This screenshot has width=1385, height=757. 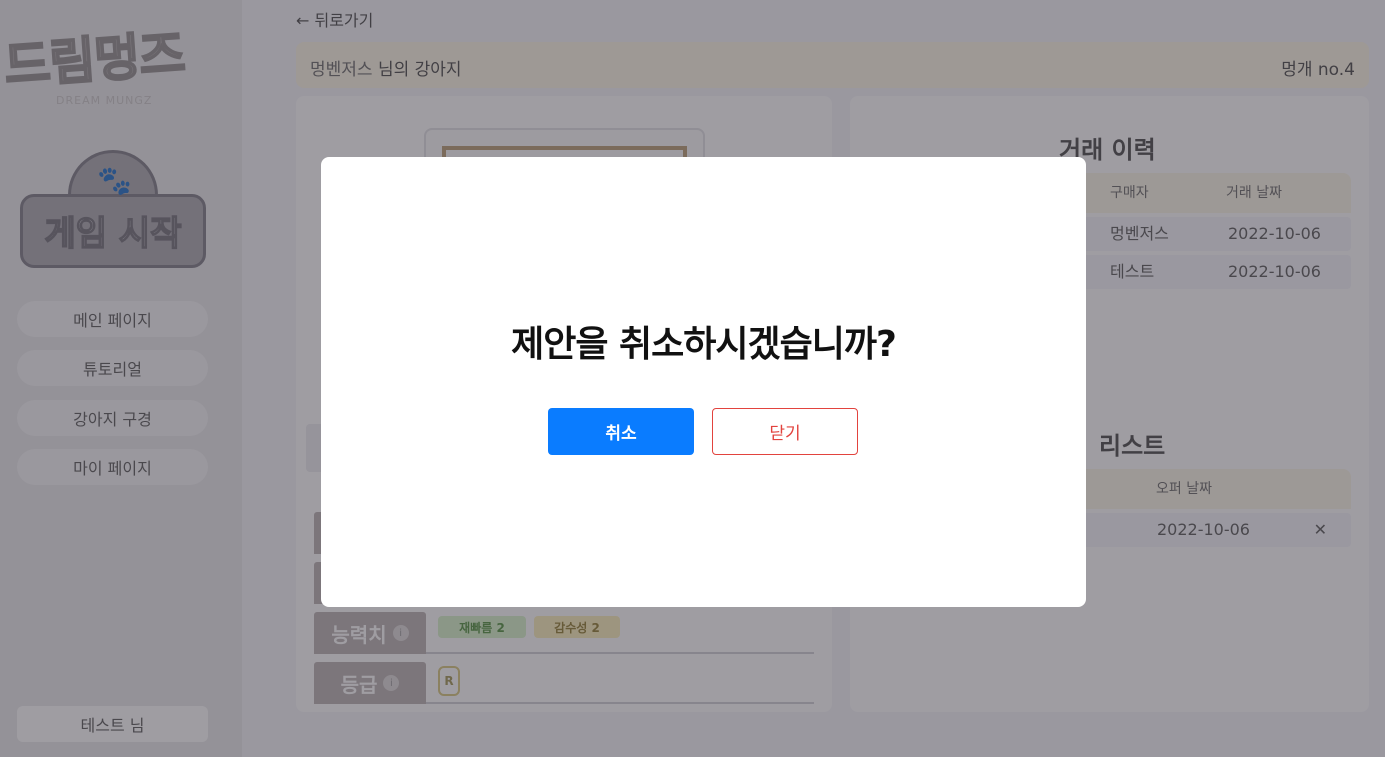 What do you see at coordinates (785, 431) in the screenshot?
I see `close-modal-button: 닫기` at bounding box center [785, 431].